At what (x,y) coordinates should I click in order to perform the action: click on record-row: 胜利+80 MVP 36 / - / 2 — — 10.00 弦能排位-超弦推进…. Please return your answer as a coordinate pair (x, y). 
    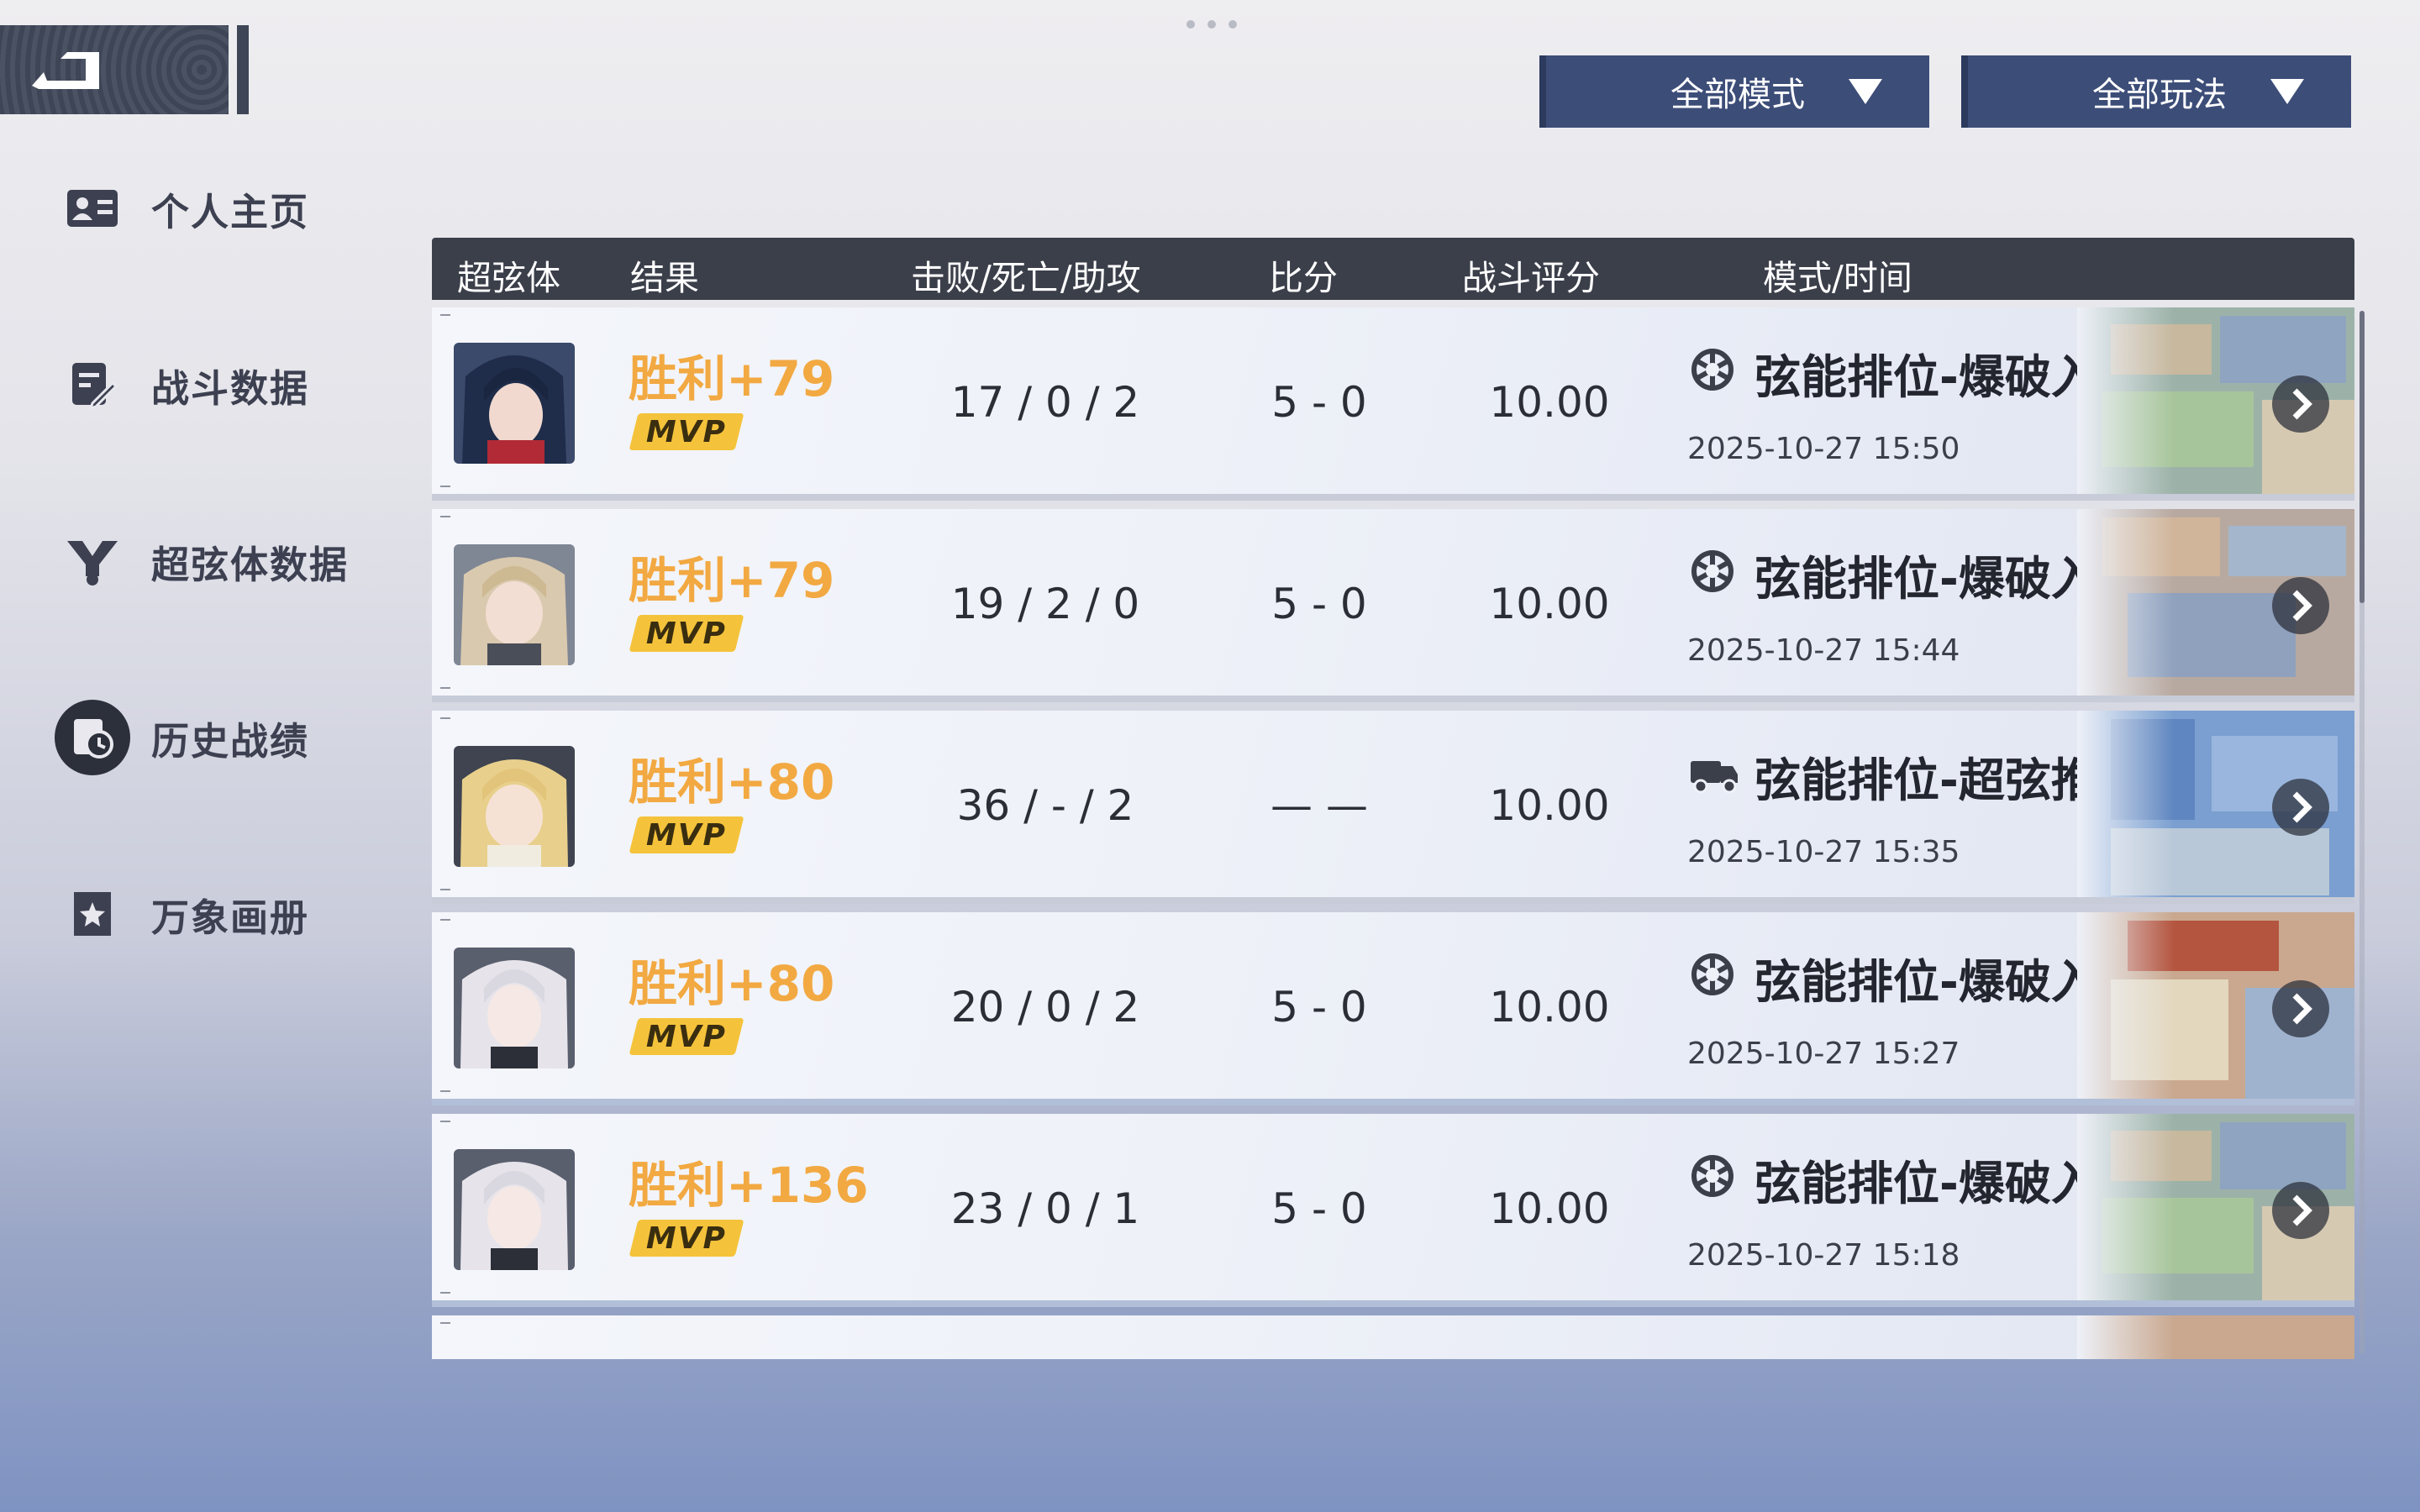
    Looking at the image, I should click on (1393, 807).